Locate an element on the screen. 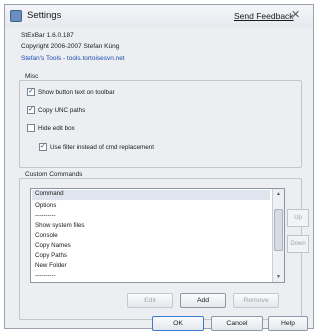 This screenshot has width=321, height=333. move-up-button: Up is located at coordinates (298, 218).